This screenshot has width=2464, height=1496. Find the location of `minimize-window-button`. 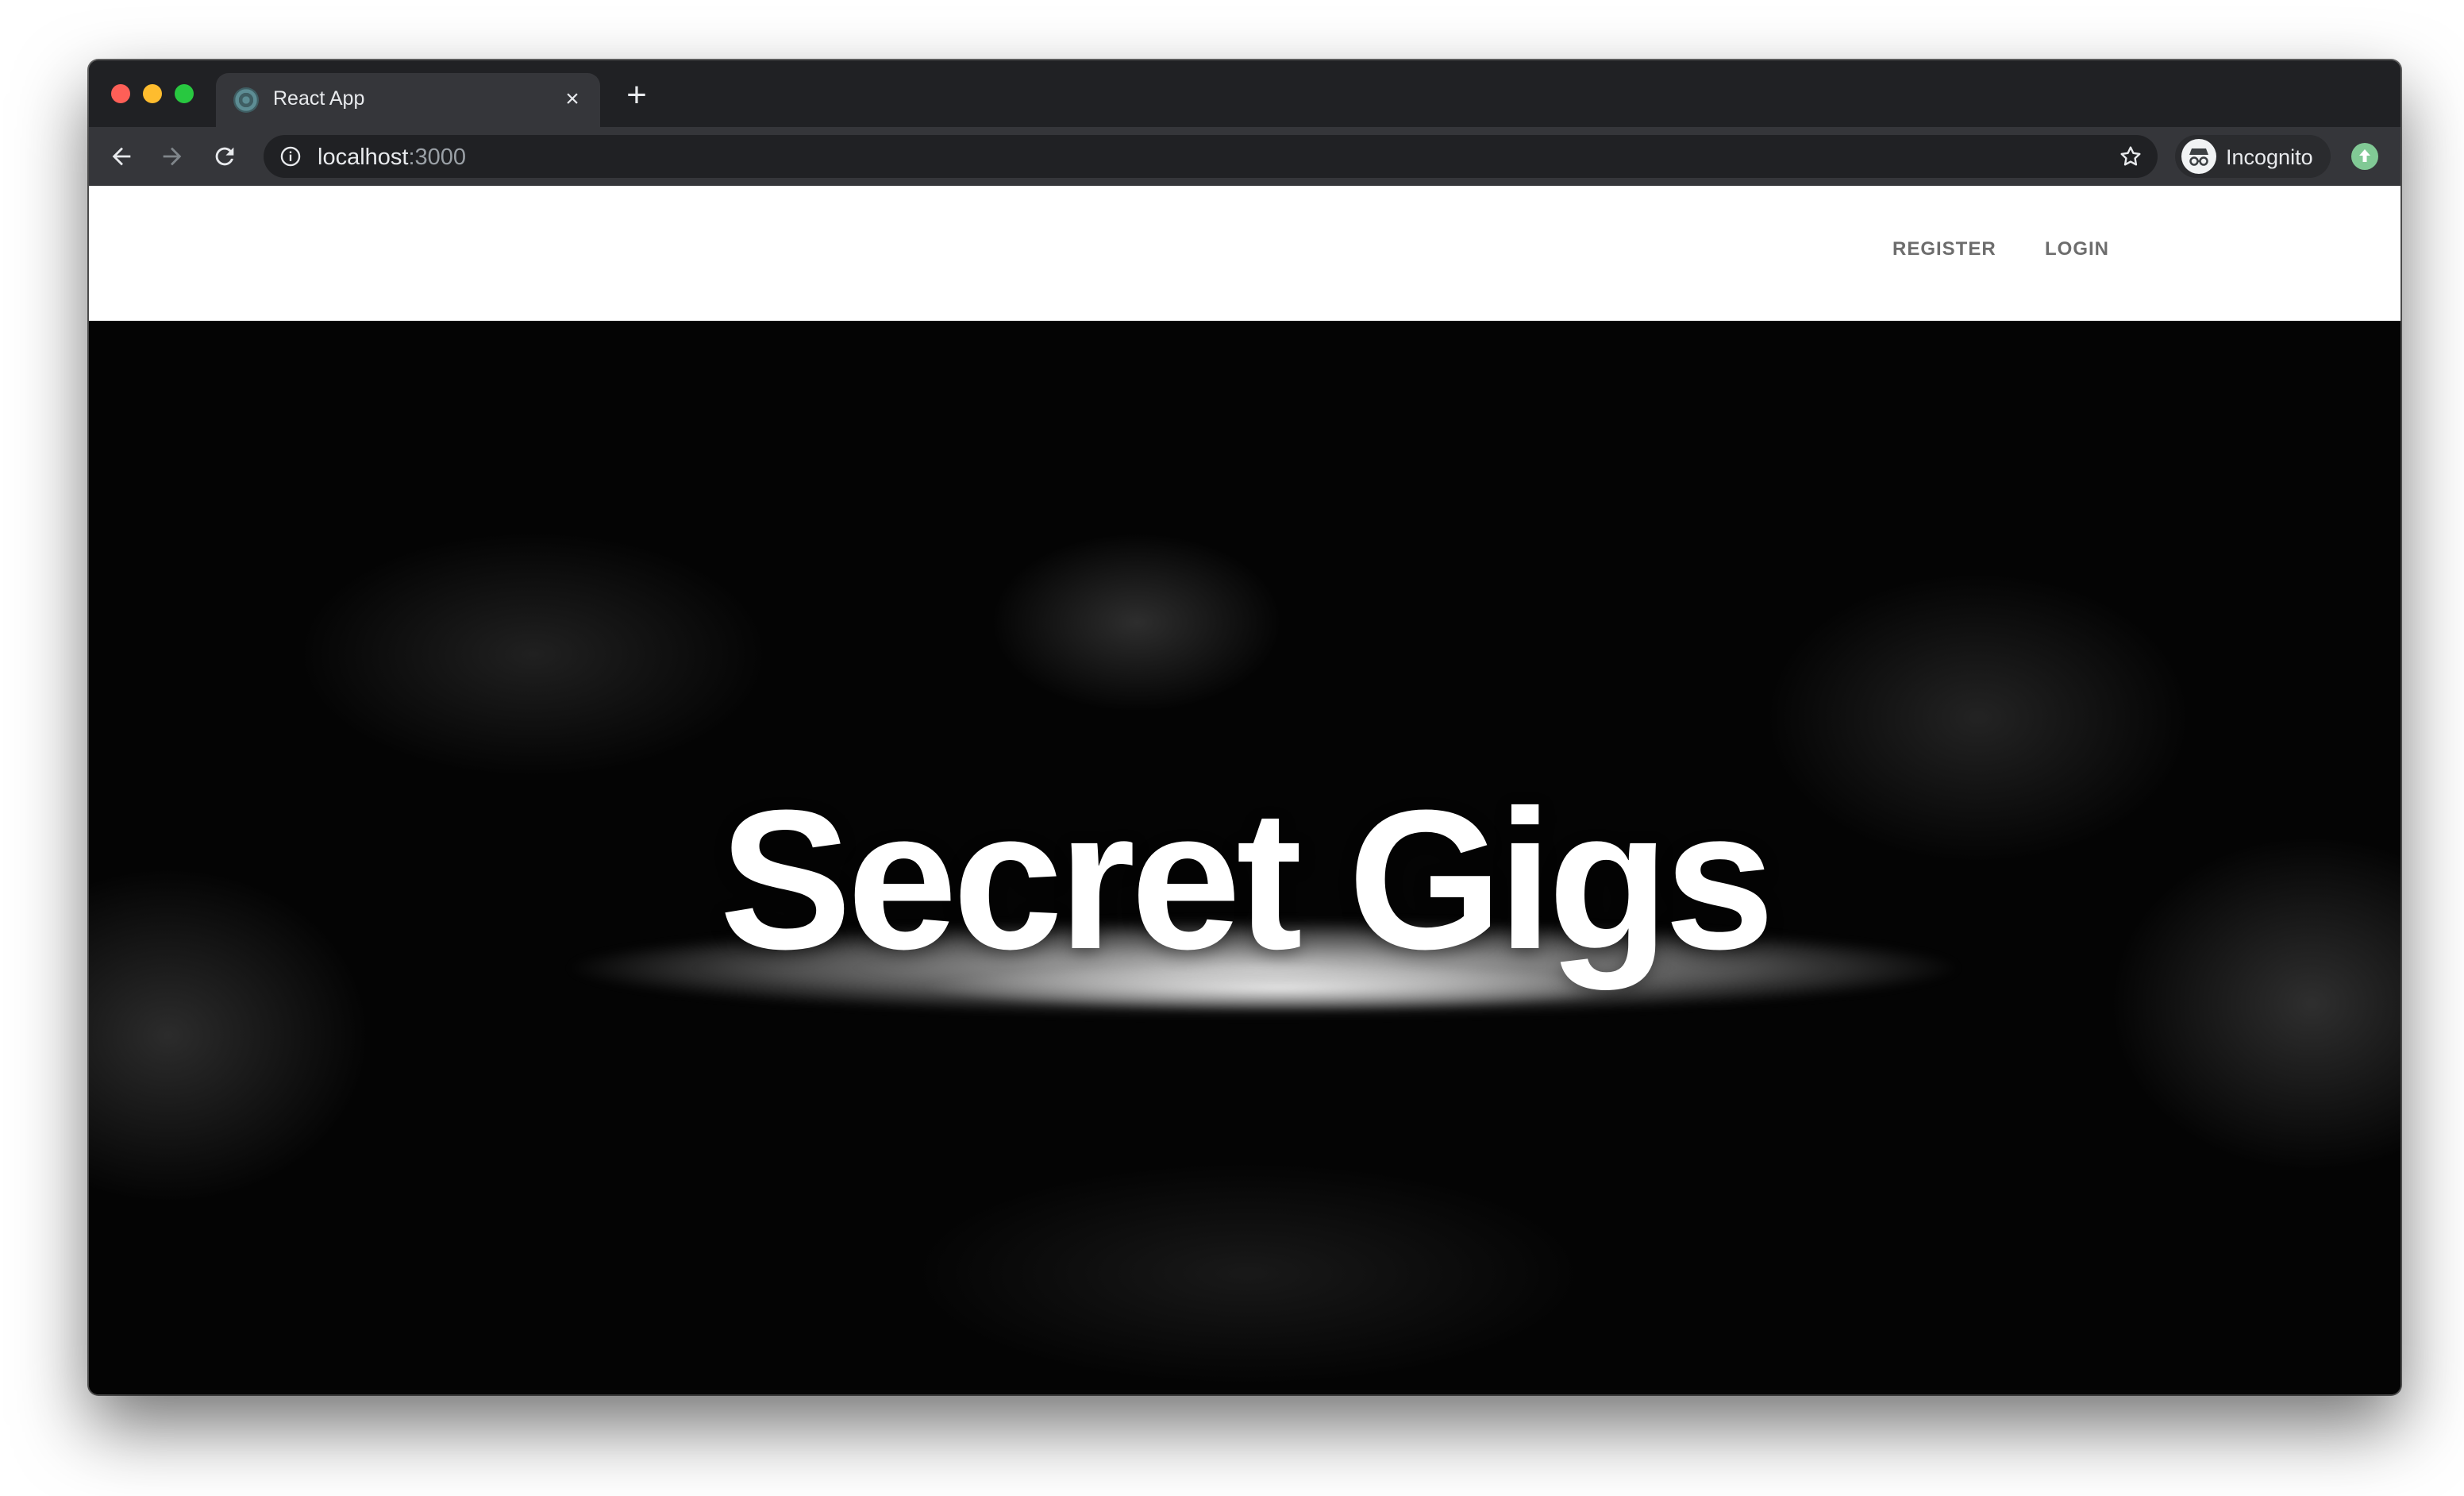

minimize-window-button is located at coordinates (152, 93).